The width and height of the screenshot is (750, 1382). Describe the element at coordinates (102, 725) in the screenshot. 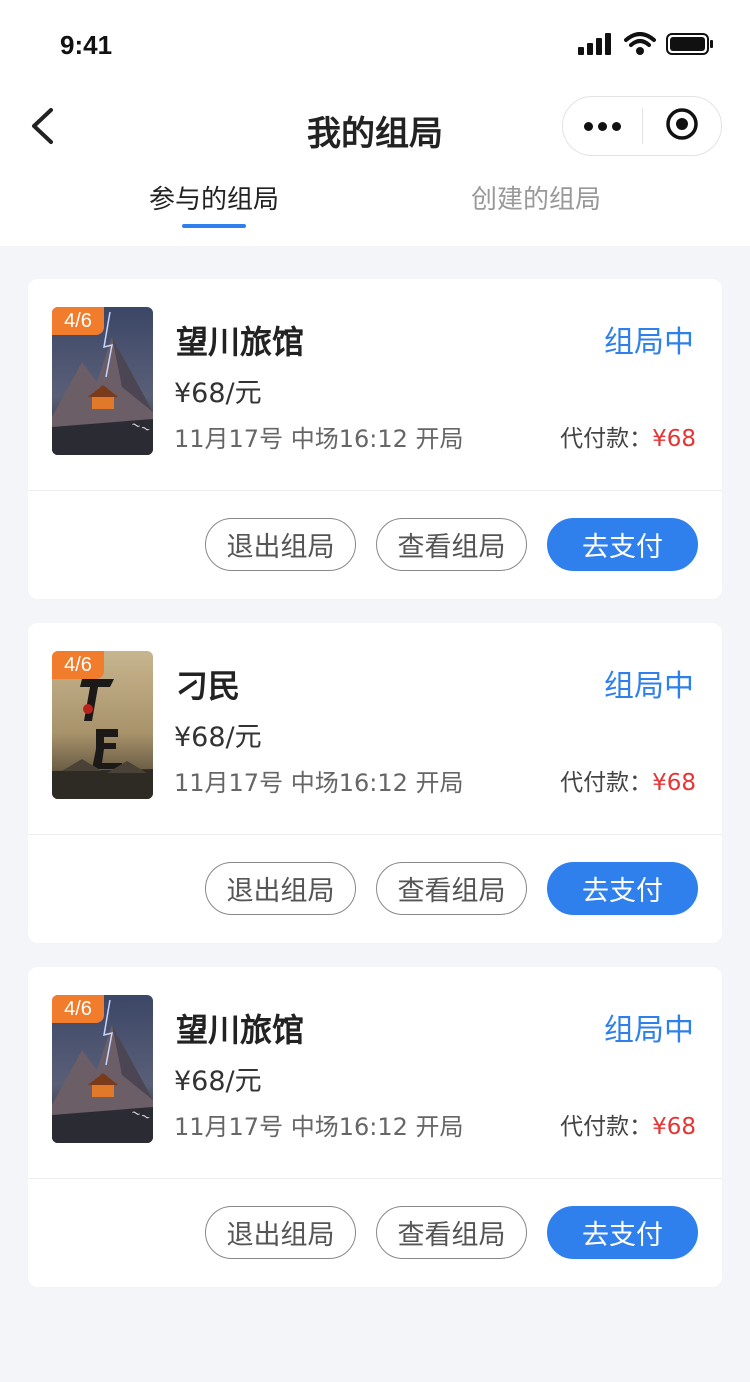

I see `poster-image: 4/6` at that location.